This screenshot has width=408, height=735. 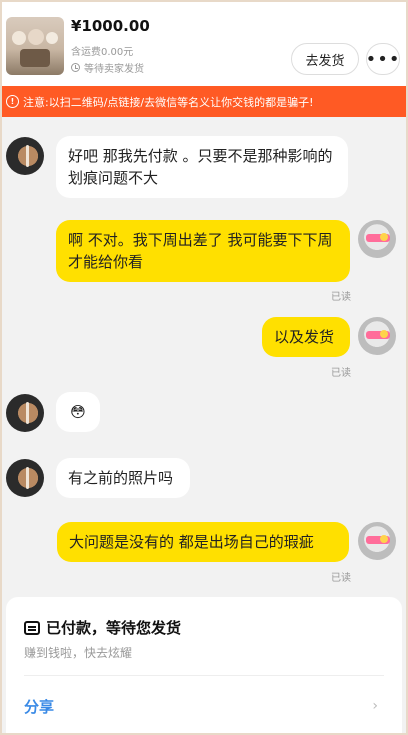 I want to click on message-bubble: 大问题是没有的 都是出场自己的瑕疵, so click(x=203, y=542).